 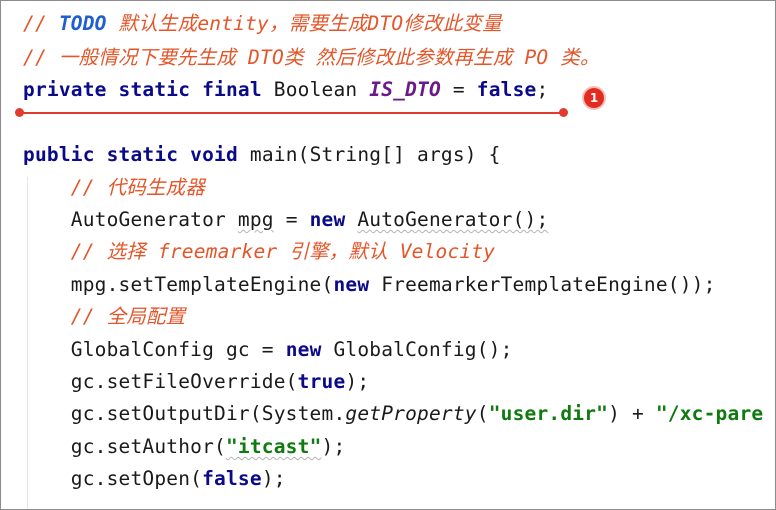 What do you see at coordinates (423, 349) in the screenshot?
I see `code-token: GlobalConfig();` at bounding box center [423, 349].